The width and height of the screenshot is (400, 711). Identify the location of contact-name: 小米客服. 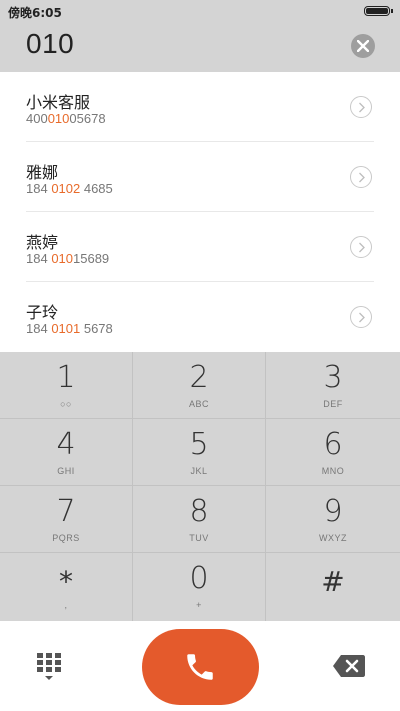
(58, 102).